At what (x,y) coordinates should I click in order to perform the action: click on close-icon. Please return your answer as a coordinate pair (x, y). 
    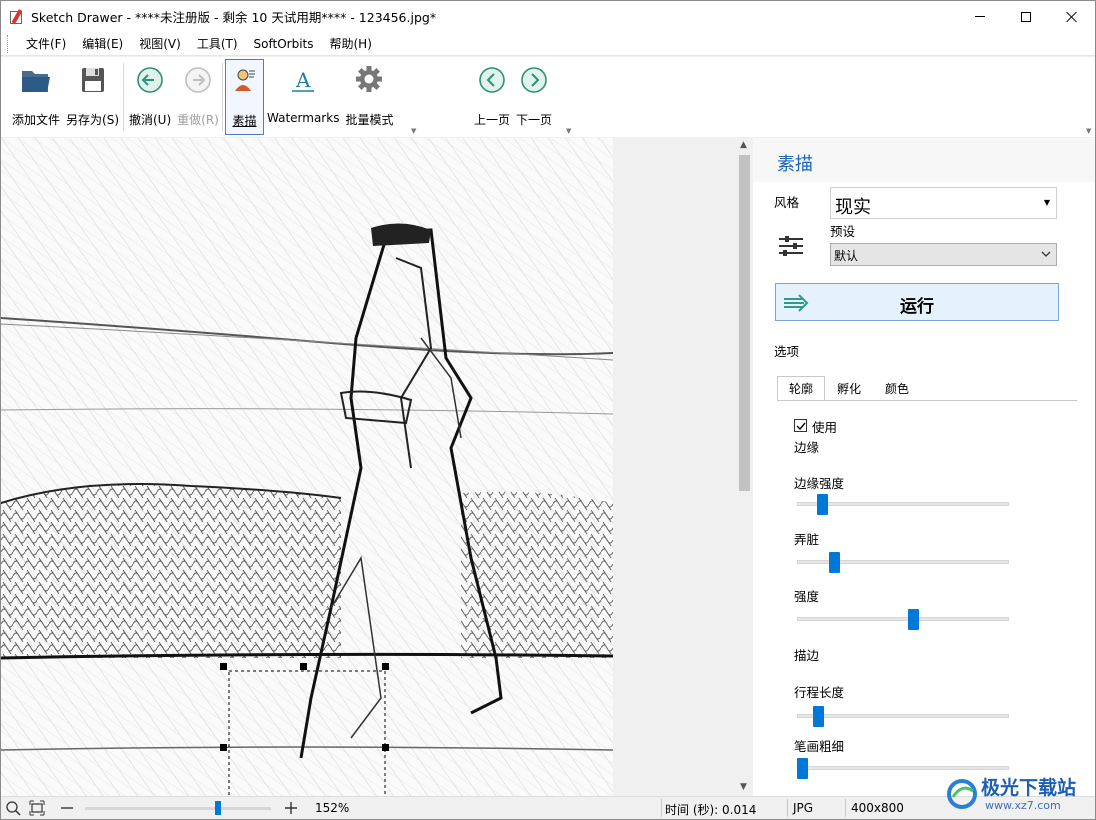
    Looking at the image, I should click on (1072, 17).